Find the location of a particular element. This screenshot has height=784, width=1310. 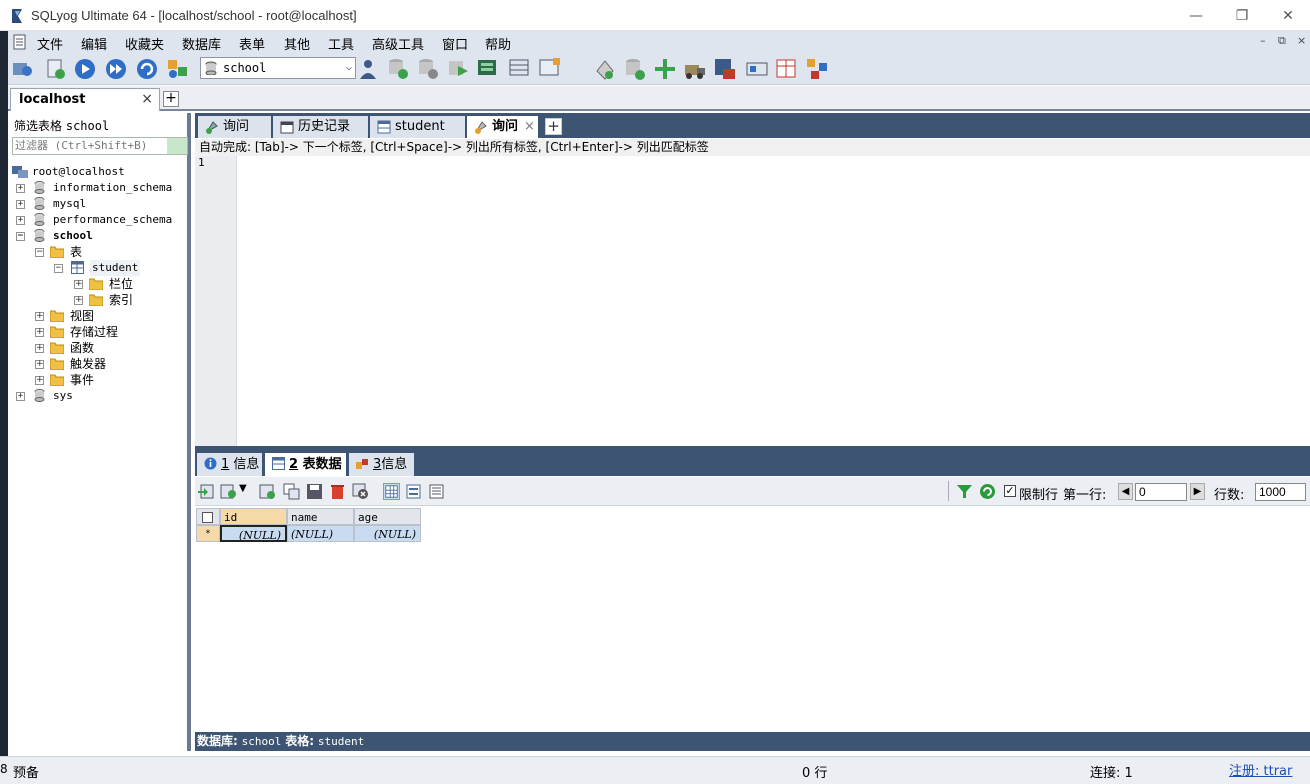

tree-item-columns: + 栏位 is located at coordinates (129, 284).